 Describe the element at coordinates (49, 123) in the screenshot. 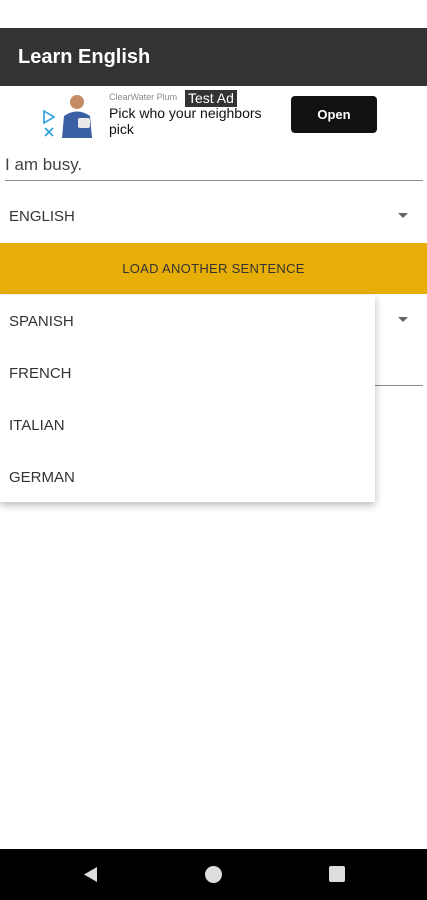

I see `ad-choices-icon` at that location.